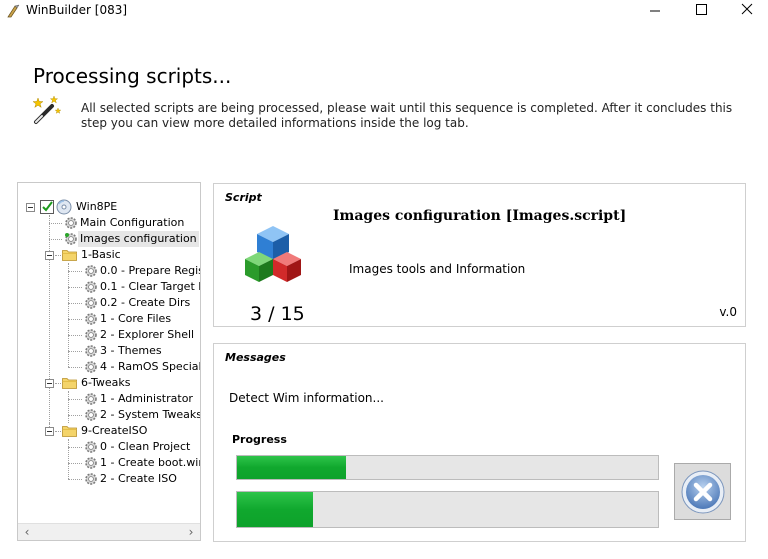 Image resolution: width=768 pixels, height=559 pixels. Describe the element at coordinates (145, 302) in the screenshot. I see `tree-item-label: 0.2 - Create Dirs` at that location.